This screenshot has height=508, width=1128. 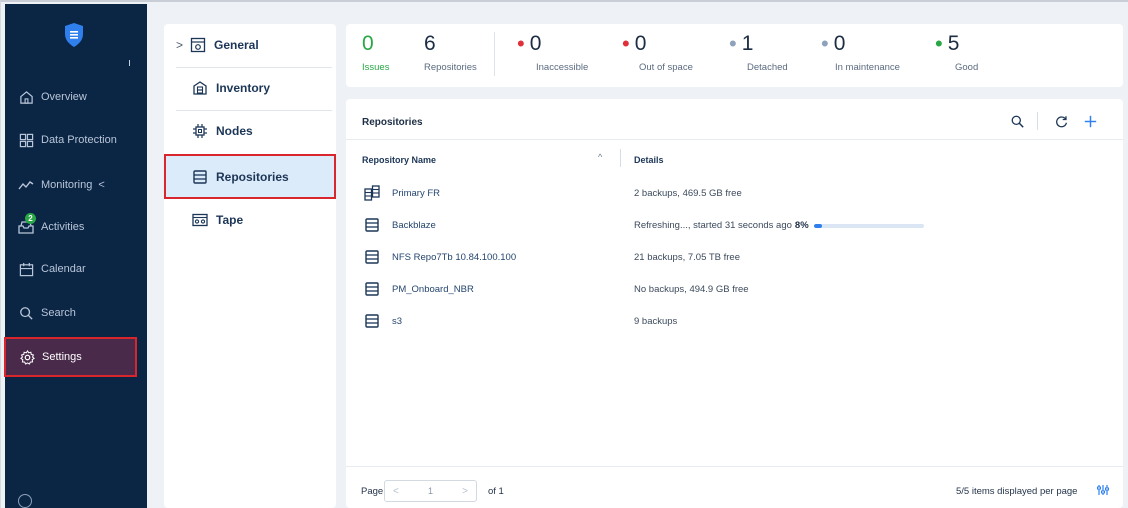 I want to click on column-header-name: Repository Name, so click(x=399, y=160).